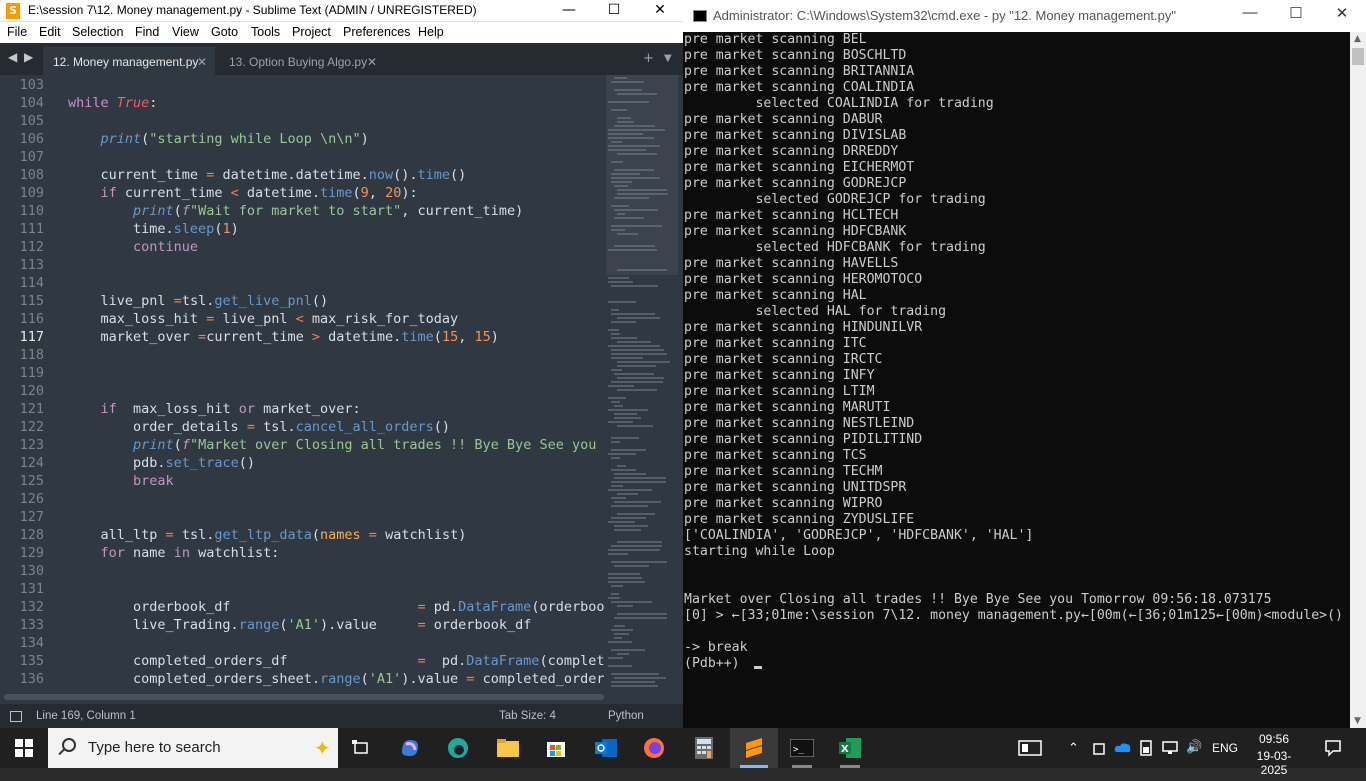 The image size is (1366, 781). Describe the element at coordinates (1333, 759) in the screenshot. I see `notifications-icon` at that location.